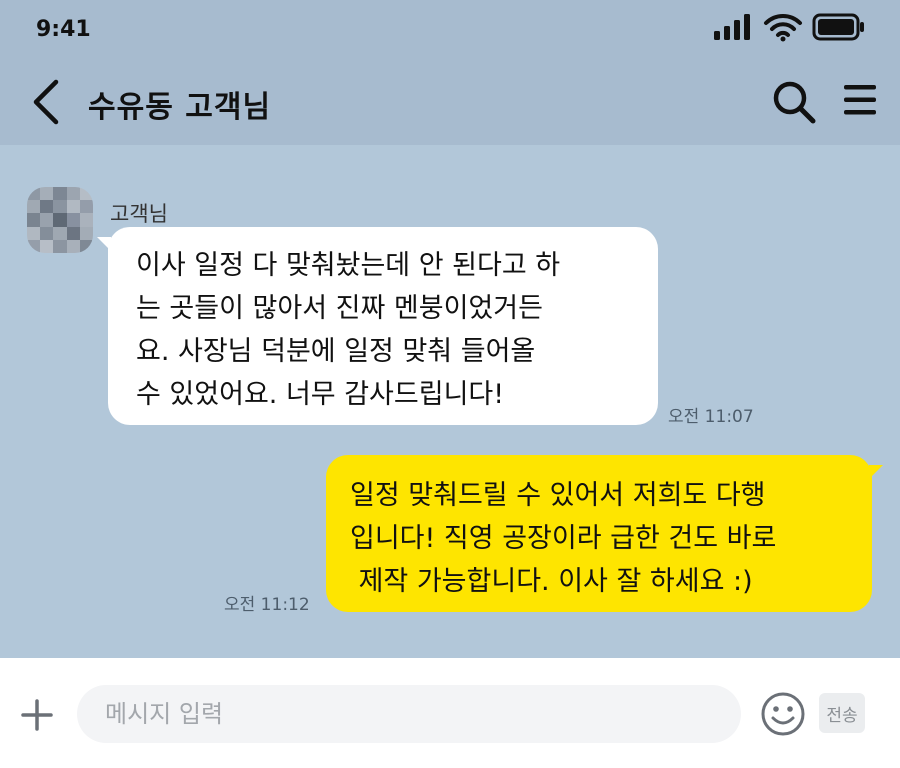 The width and height of the screenshot is (900, 768). I want to click on back-icon, so click(45, 102).